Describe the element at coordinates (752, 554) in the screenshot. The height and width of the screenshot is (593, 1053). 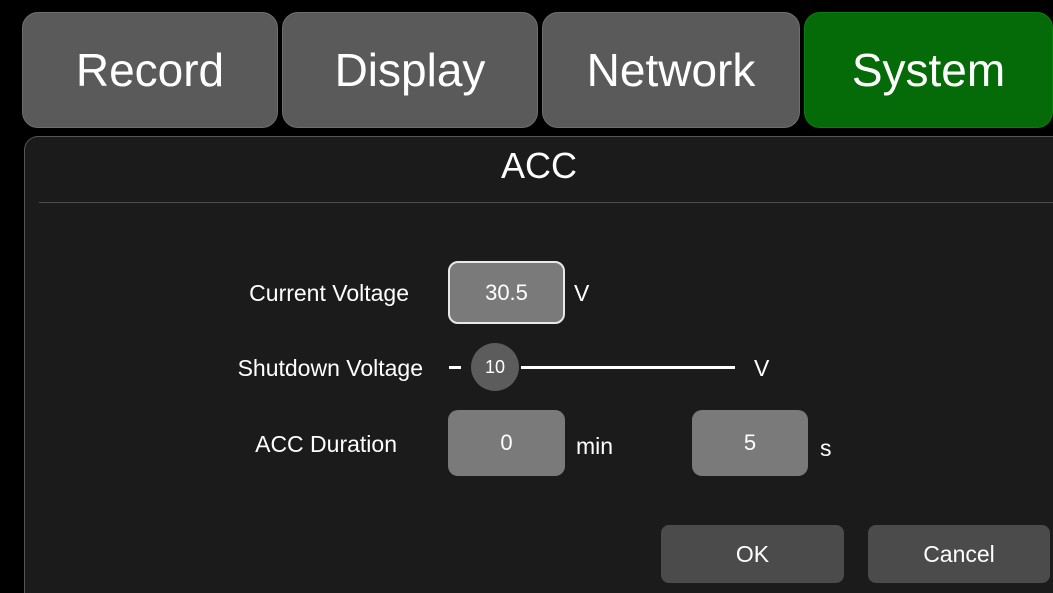
I see `ok-button: OK` at that location.